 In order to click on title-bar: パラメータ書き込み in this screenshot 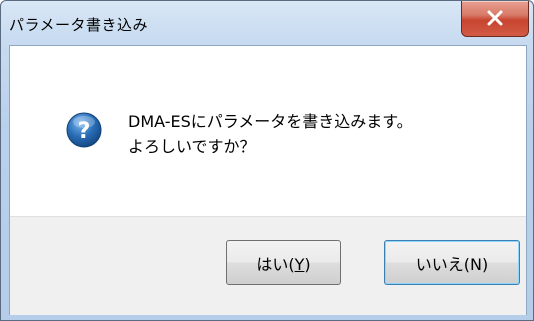, I will do `click(267, 23)`.